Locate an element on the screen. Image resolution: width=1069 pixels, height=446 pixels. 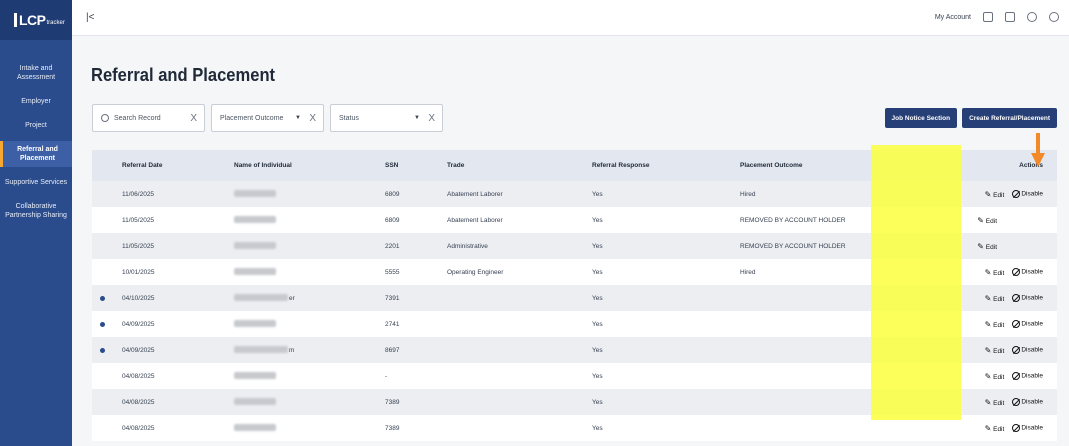
clear-status-icon: X is located at coordinates (431, 118).